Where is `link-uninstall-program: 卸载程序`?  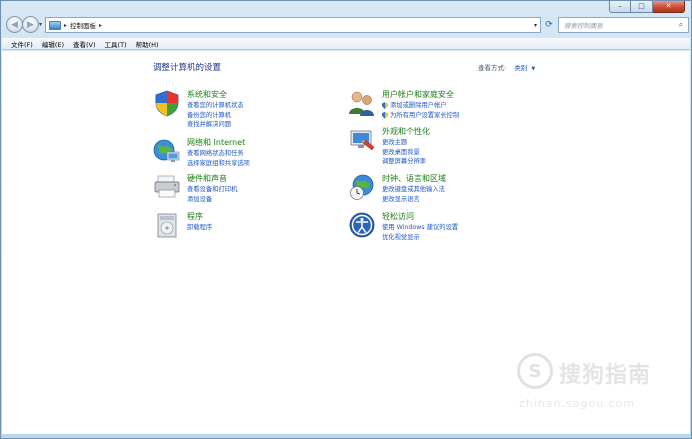 link-uninstall-program: 卸载程序 is located at coordinates (199, 228).